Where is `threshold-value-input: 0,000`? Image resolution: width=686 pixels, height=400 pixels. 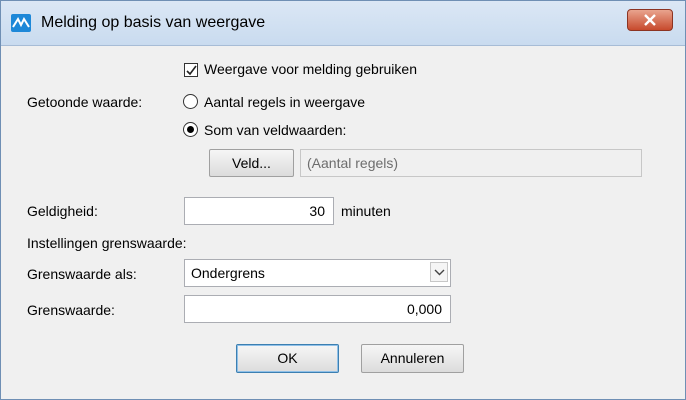
threshold-value-input: 0,000 is located at coordinates (317, 309).